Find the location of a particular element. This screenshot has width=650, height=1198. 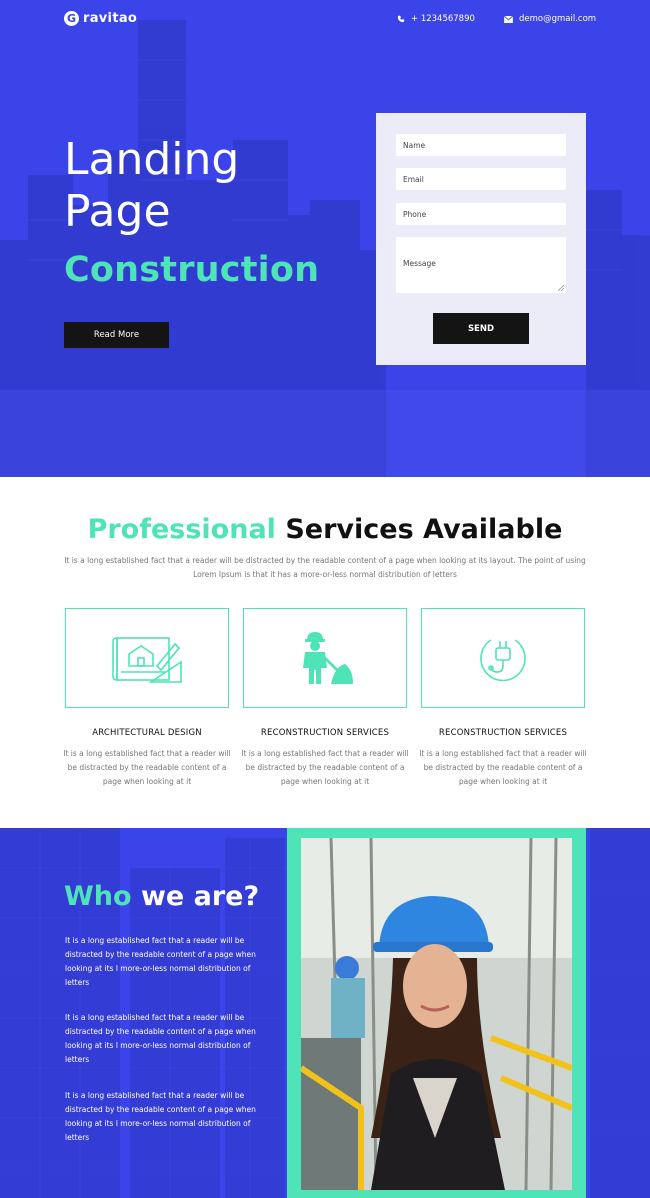

contact-form: Name Email Phone Message SEND is located at coordinates (481, 239).